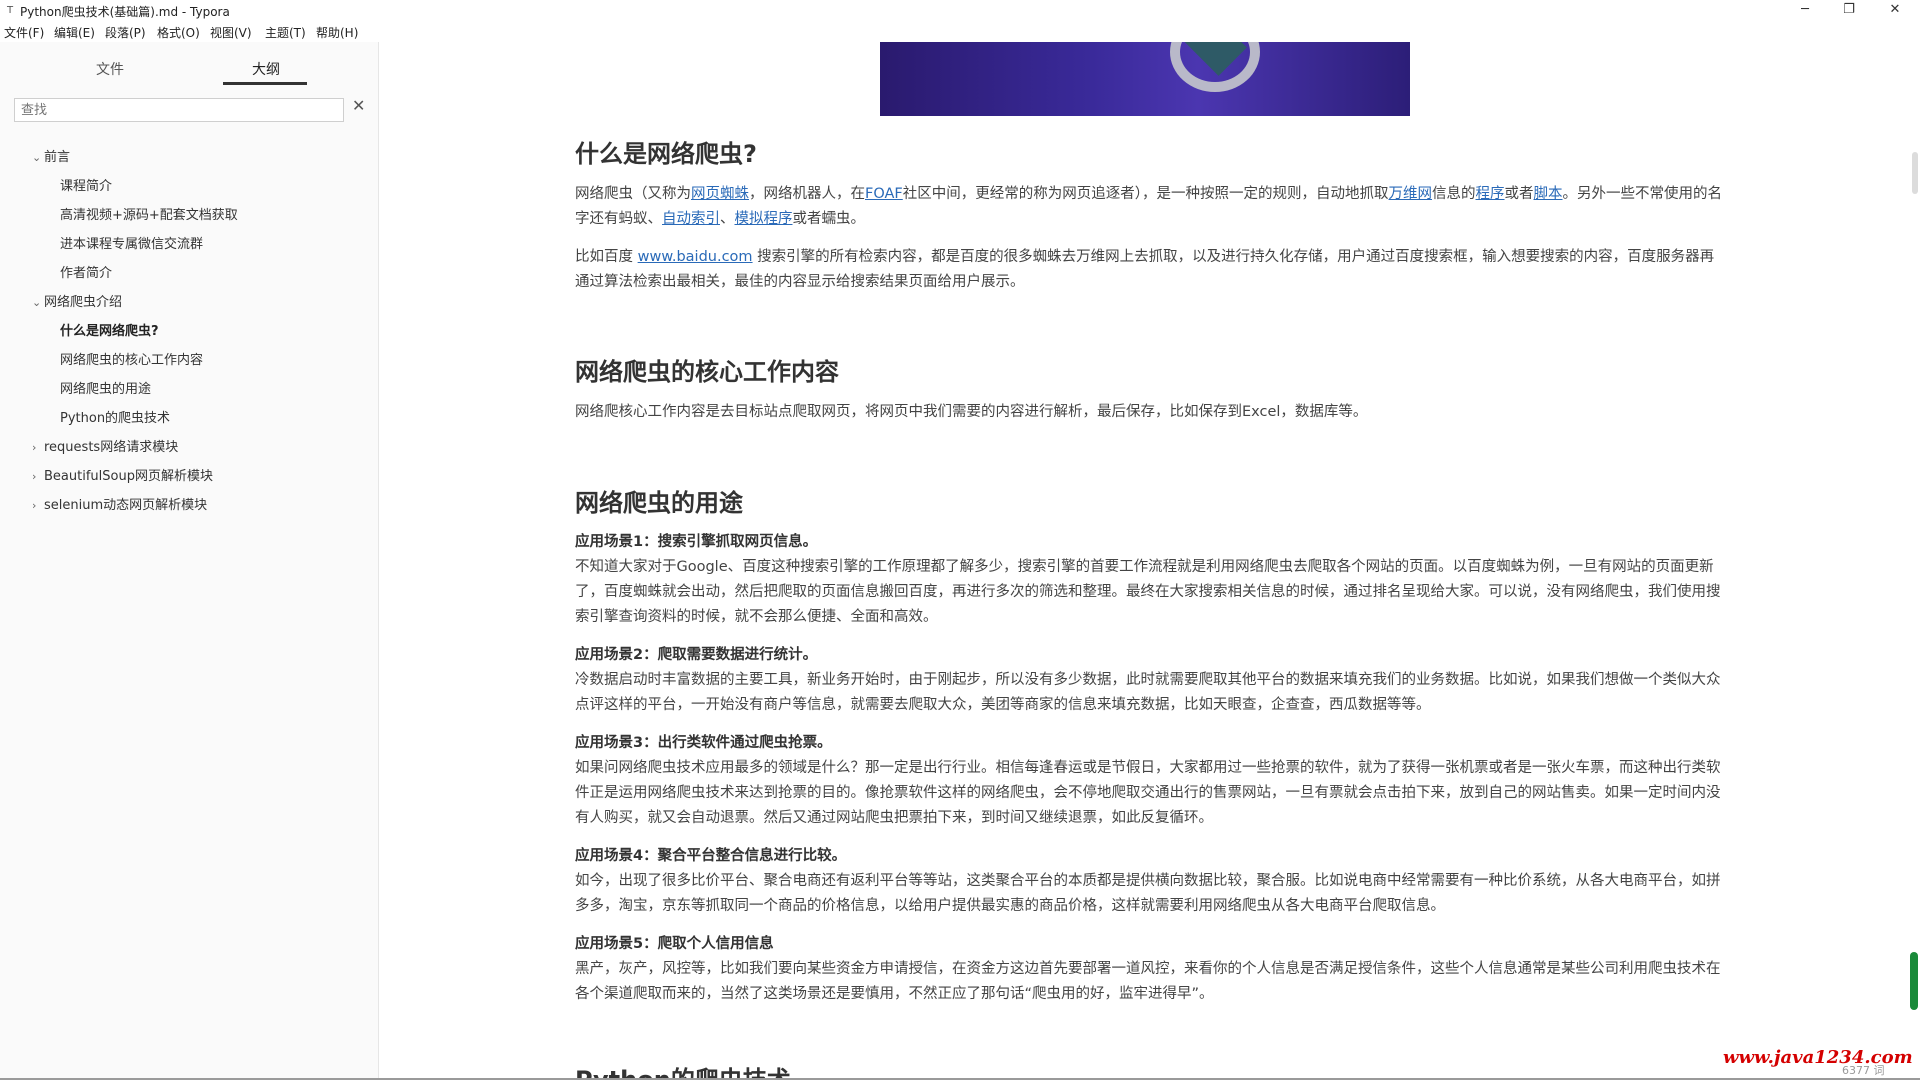 The width and height of the screenshot is (1920, 1080). Describe the element at coordinates (266, 69) in the screenshot. I see `tab-outline: 大纲` at that location.